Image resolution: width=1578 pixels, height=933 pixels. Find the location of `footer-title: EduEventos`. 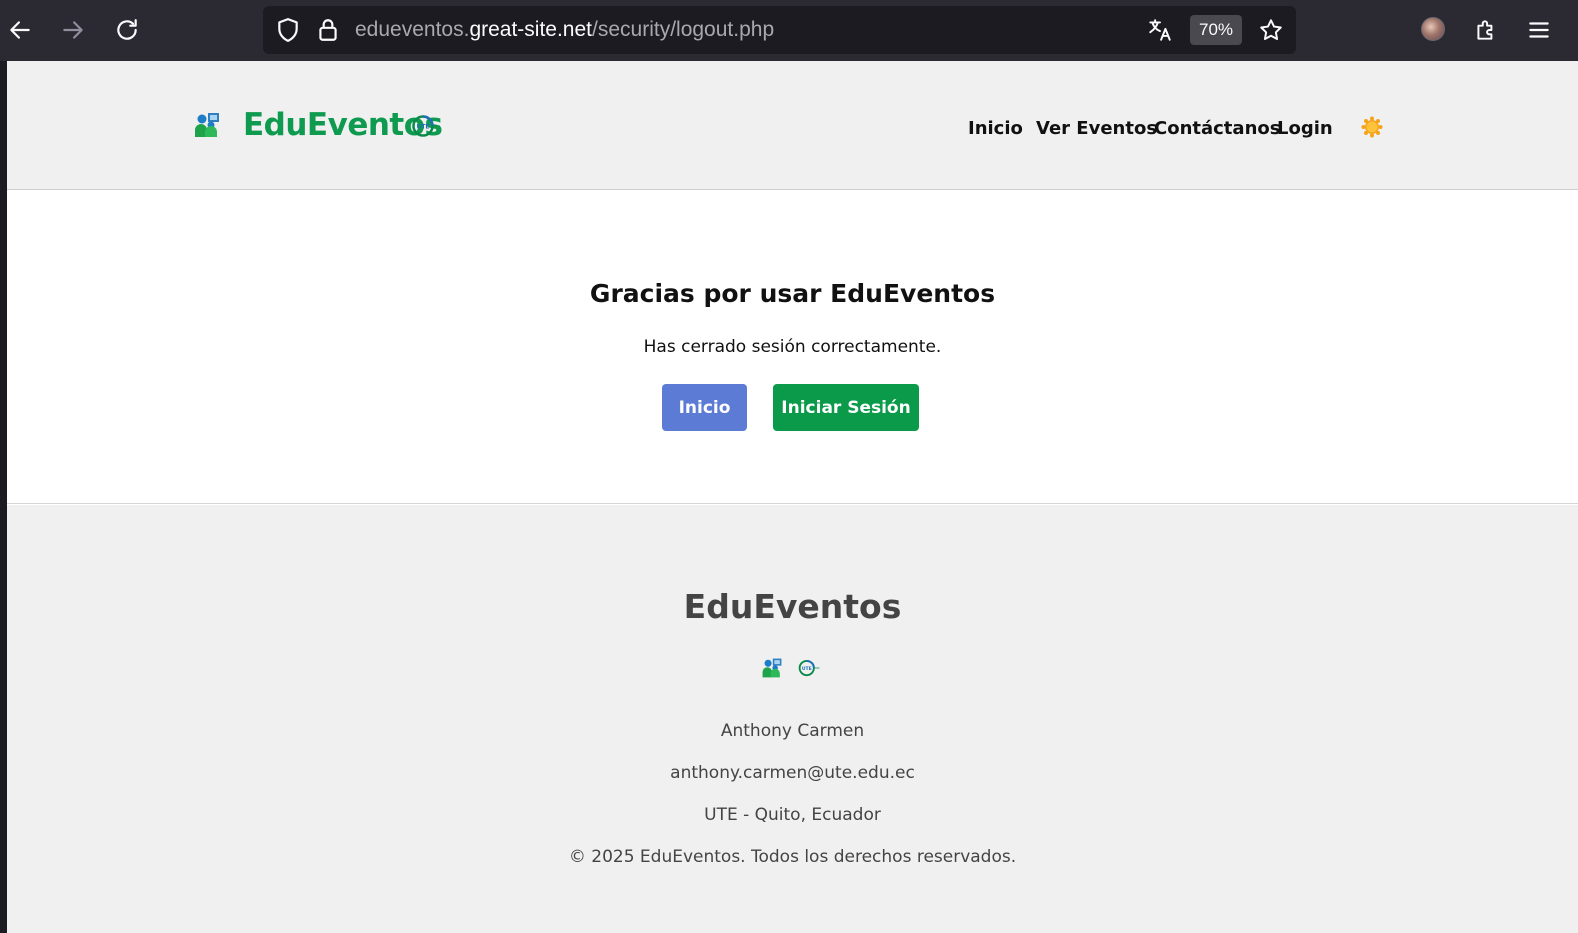

footer-title: EduEventos is located at coordinates (792, 606).